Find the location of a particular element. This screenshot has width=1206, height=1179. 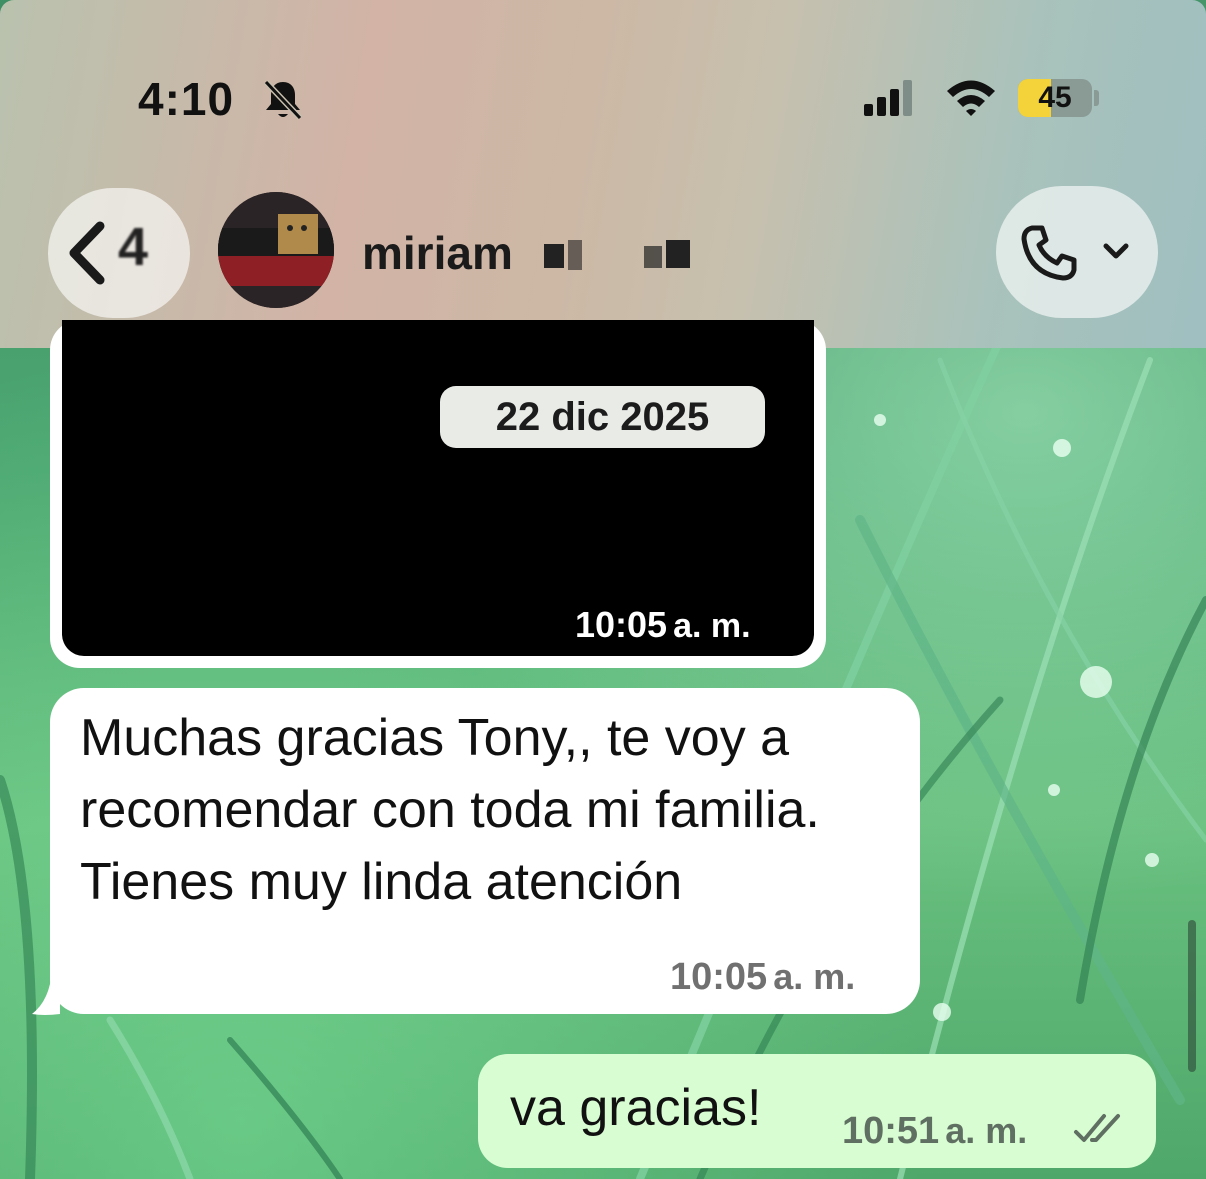

date-chip: 22 dic 2025 is located at coordinates (602, 417).